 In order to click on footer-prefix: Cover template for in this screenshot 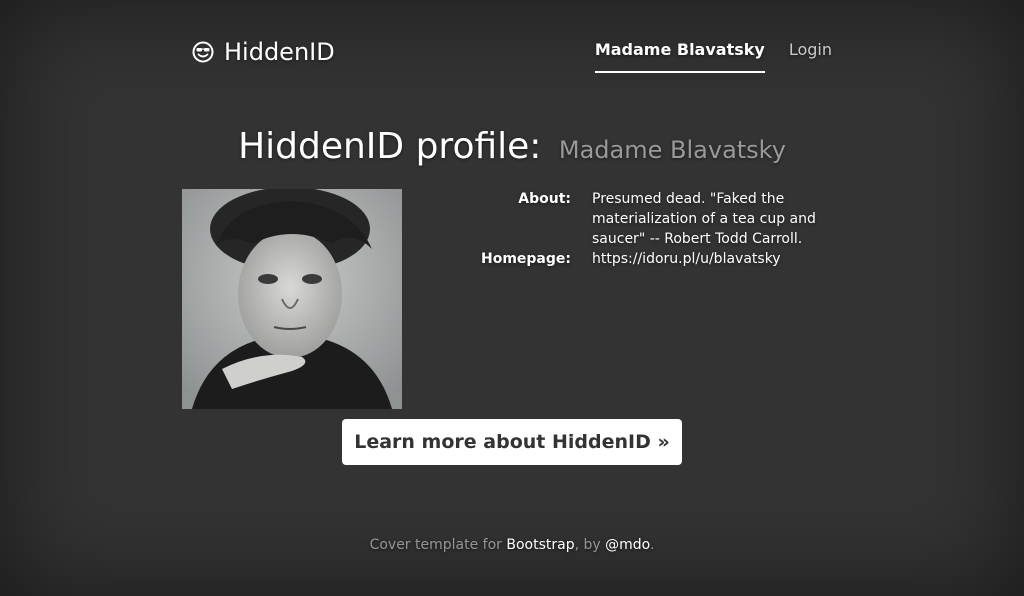, I will do `click(438, 545)`.